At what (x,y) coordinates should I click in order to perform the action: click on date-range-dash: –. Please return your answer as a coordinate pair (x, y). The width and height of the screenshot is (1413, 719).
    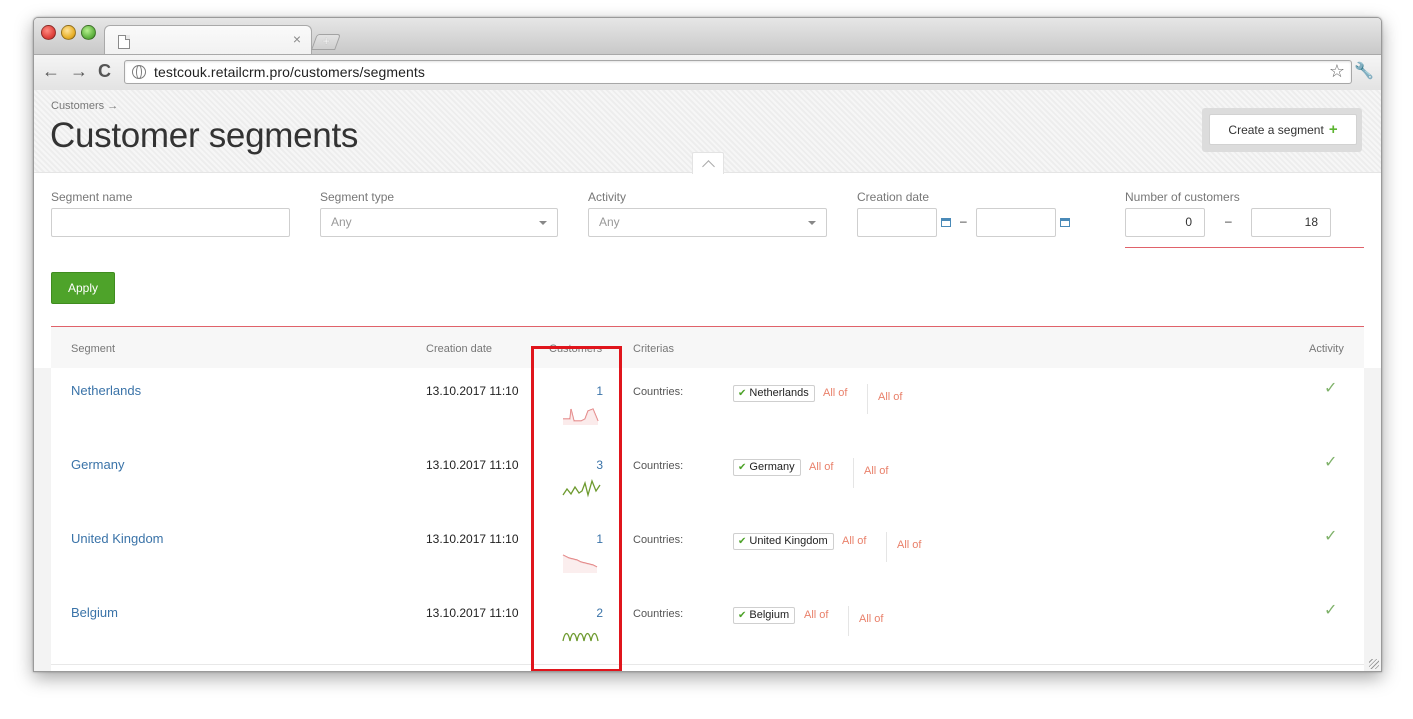
    Looking at the image, I should click on (963, 221).